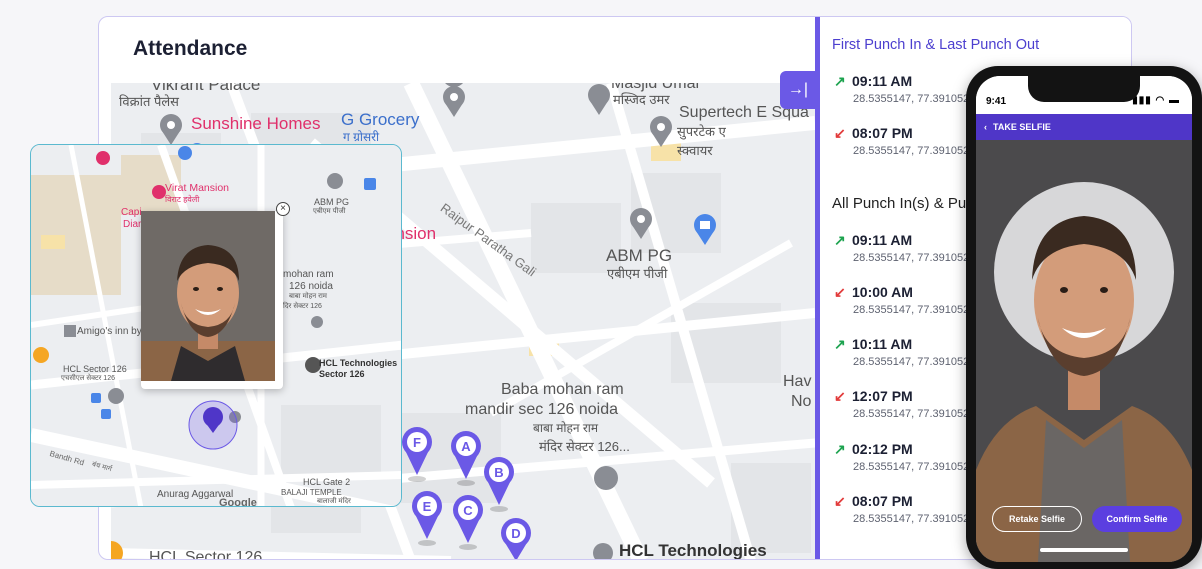 This screenshot has width=1202, height=569. Describe the element at coordinates (149, 101) in the screenshot. I see `map-label-vikrant-hindi: विक्रांत पैलेस` at that location.